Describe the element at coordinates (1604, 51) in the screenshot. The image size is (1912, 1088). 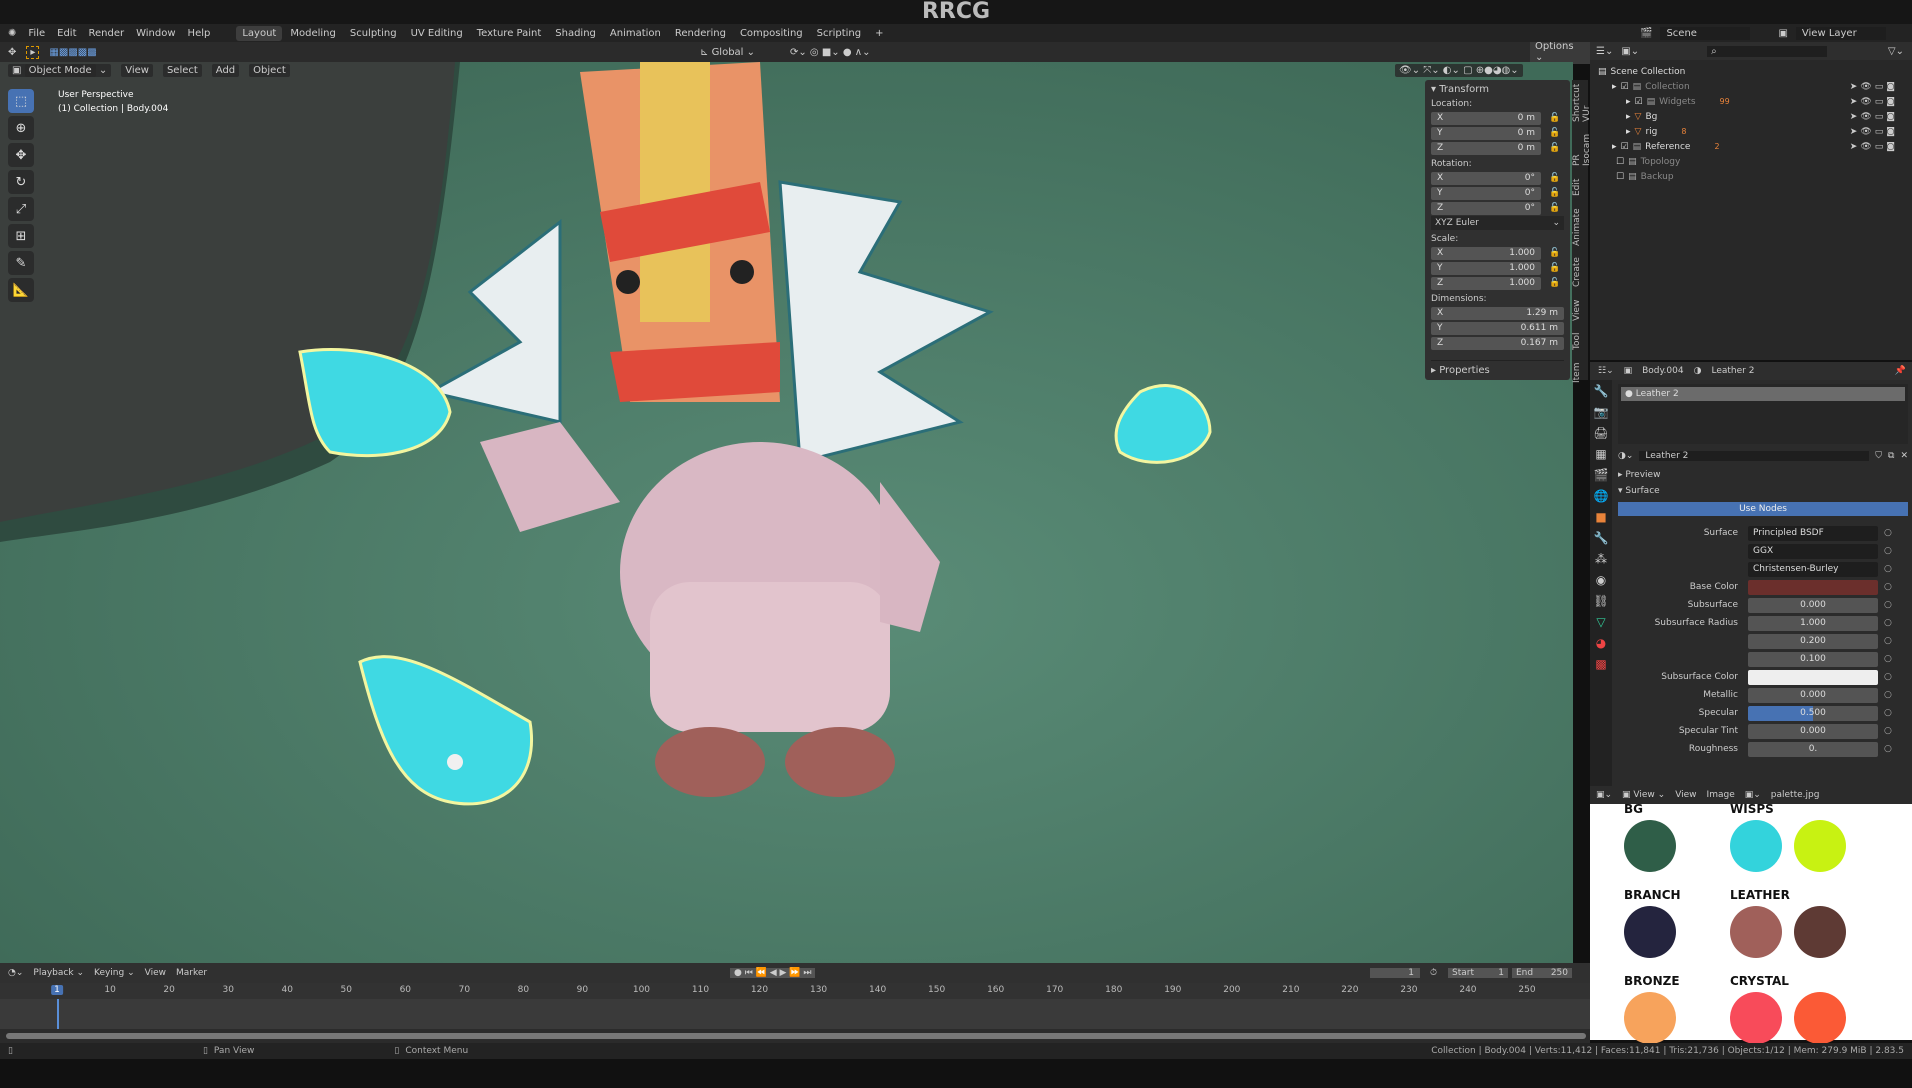
I see `display-mode-icon: ☰⌄` at that location.